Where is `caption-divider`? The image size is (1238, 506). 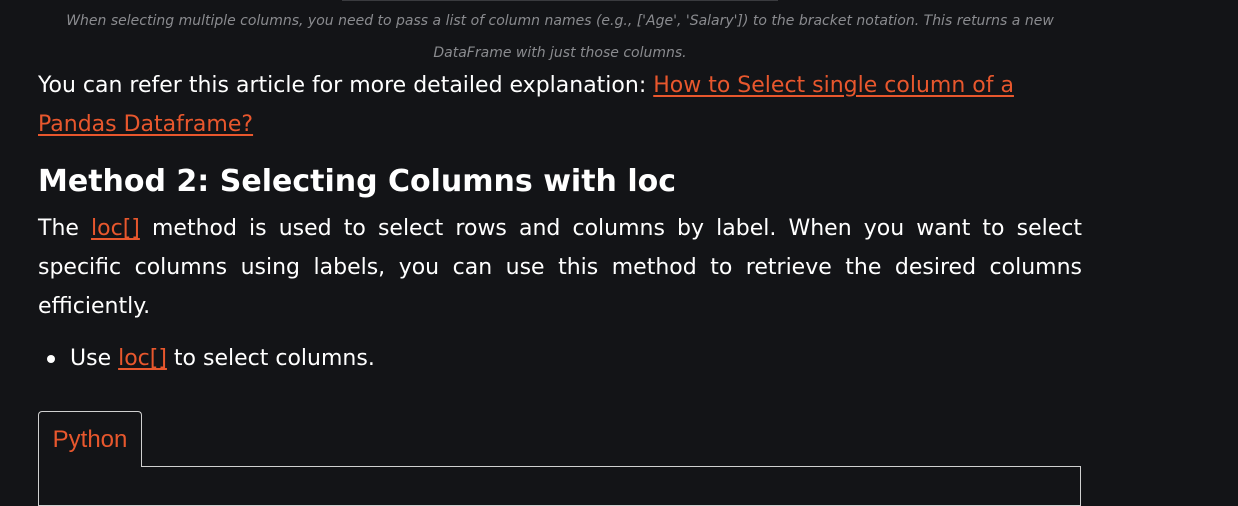
caption-divider is located at coordinates (560, 0).